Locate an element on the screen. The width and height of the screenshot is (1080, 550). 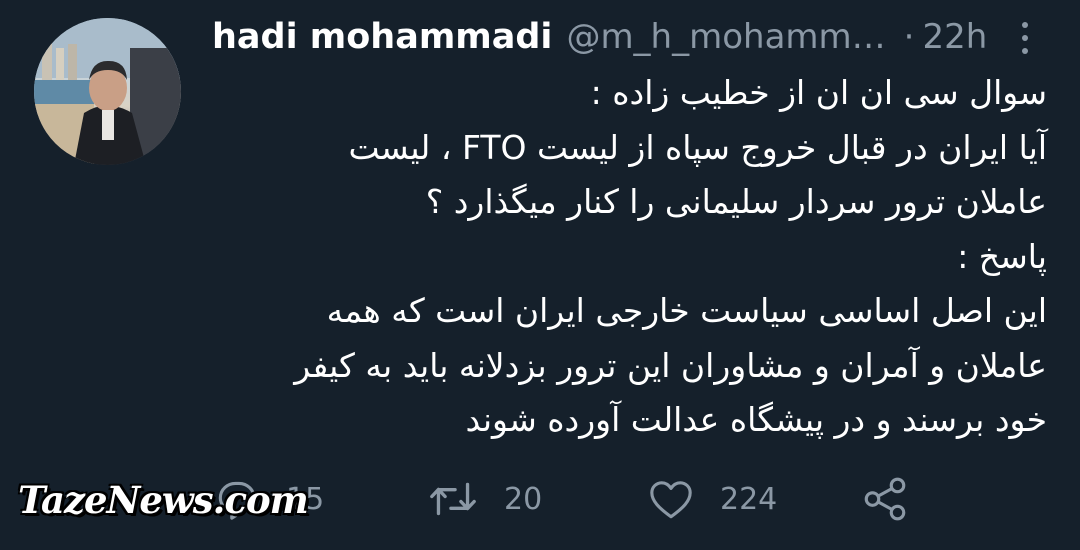
like-icon is located at coordinates (671, 500).